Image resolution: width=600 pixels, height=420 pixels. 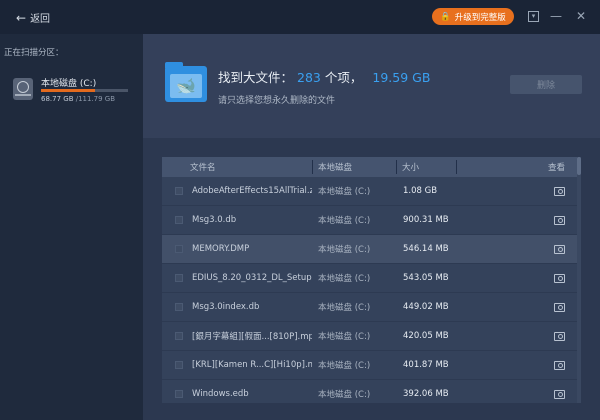 I want to click on file-size: 420.05 MB, so click(x=426, y=336).